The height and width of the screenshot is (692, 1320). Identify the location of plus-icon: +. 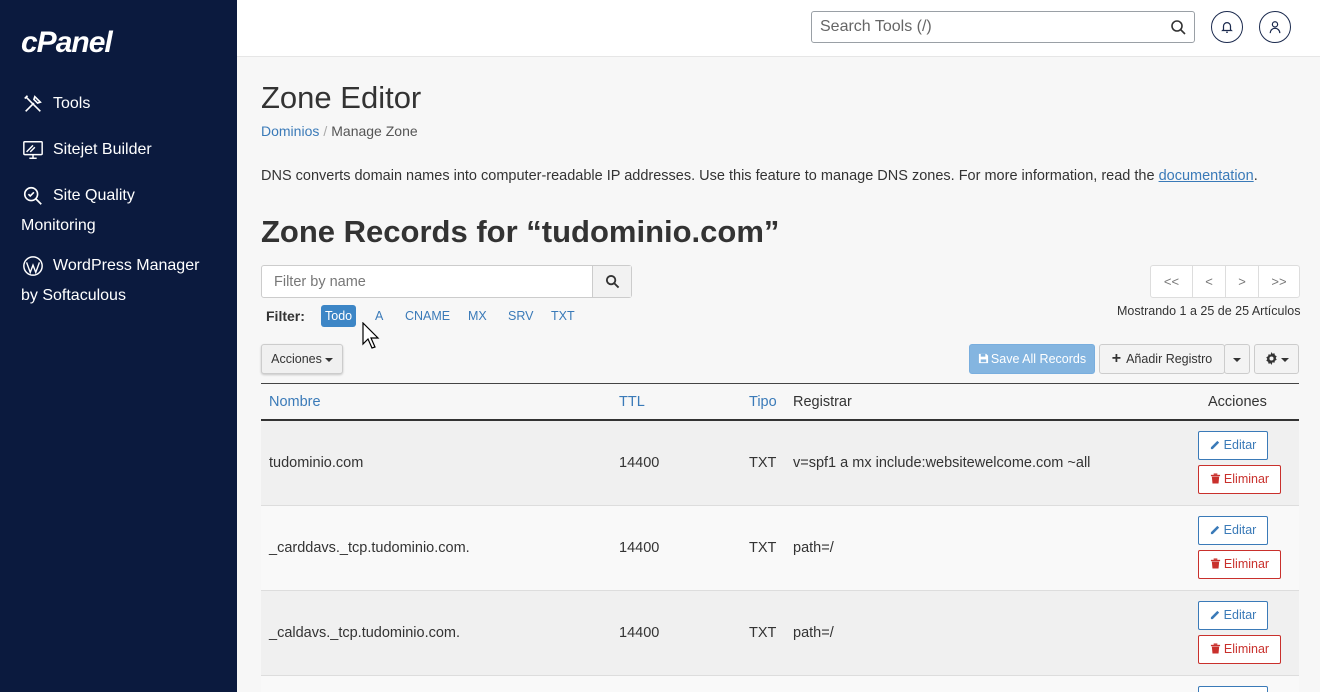
(1116, 358).